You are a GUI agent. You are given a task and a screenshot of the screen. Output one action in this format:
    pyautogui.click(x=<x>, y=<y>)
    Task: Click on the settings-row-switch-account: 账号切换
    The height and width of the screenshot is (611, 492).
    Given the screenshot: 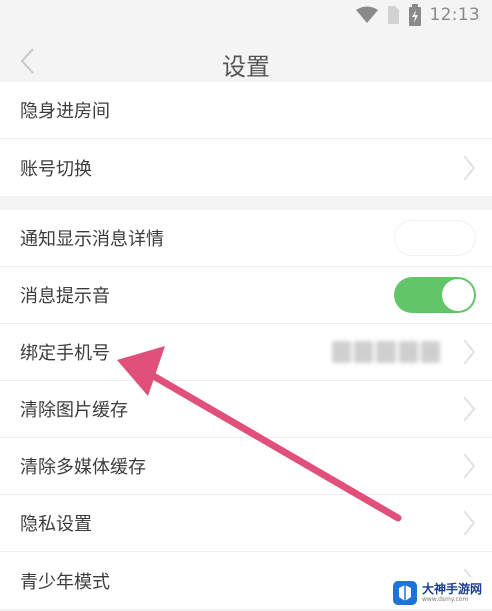 What is the action you would take?
    pyautogui.click(x=246, y=167)
    